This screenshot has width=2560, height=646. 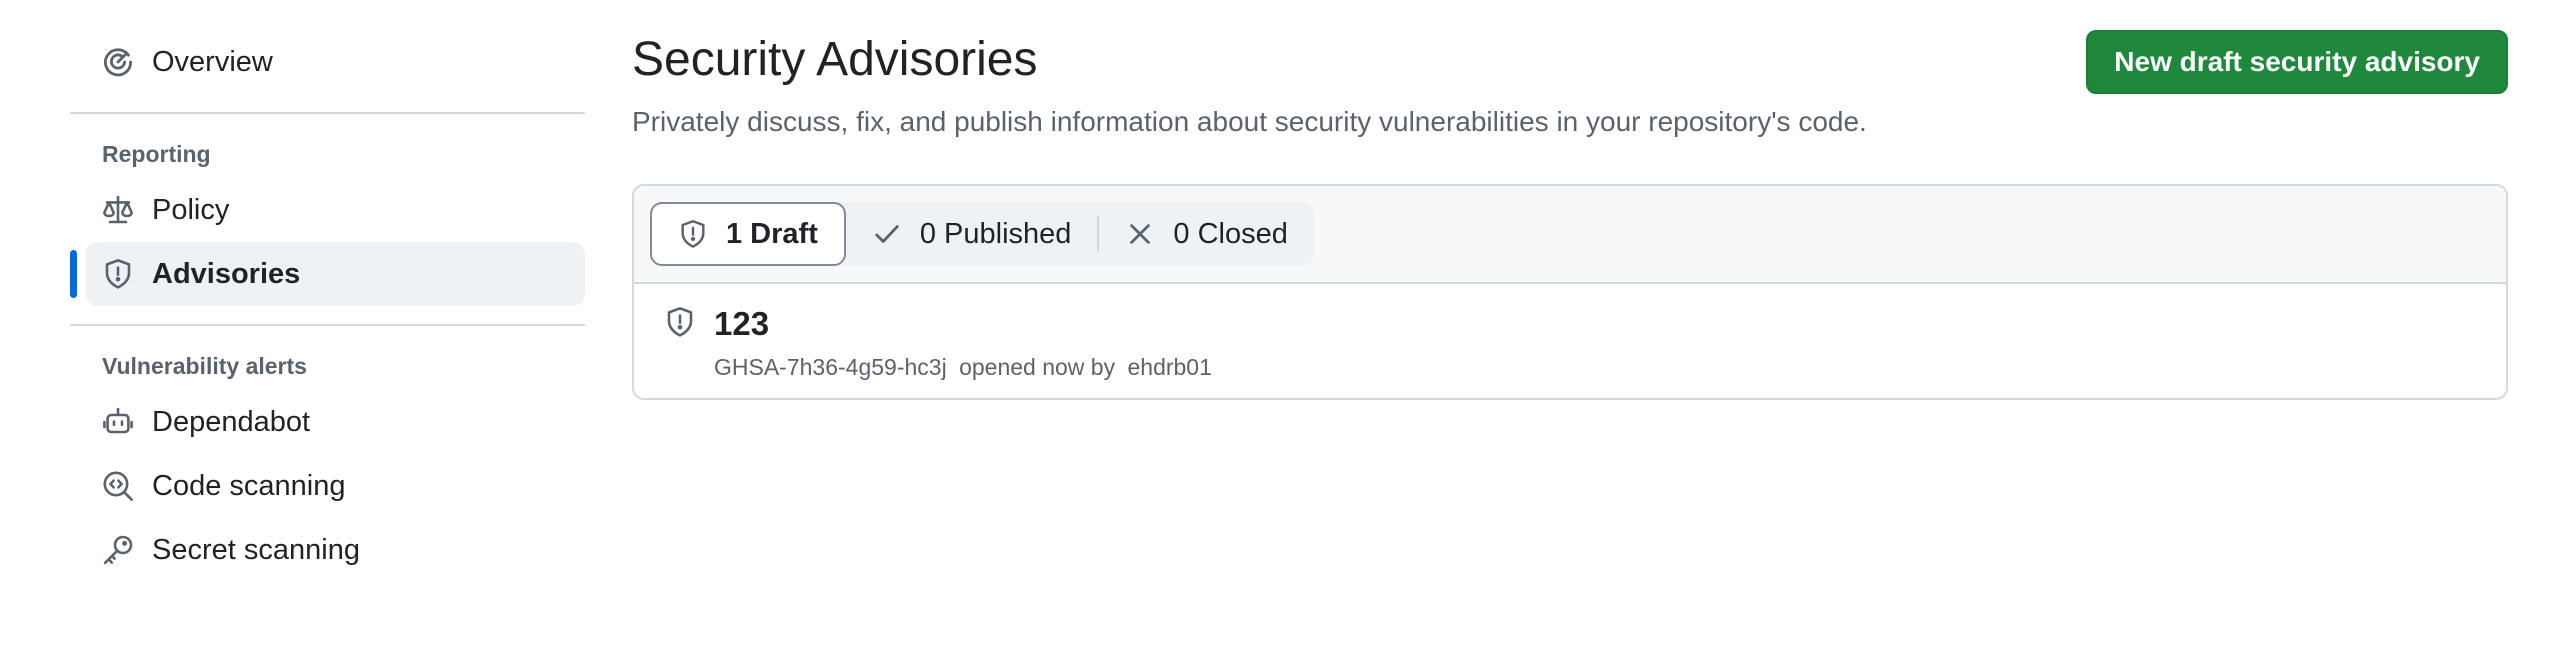 I want to click on advisory-ghsa-id: GHSA-7h36-4g59-hc3j, so click(x=830, y=367).